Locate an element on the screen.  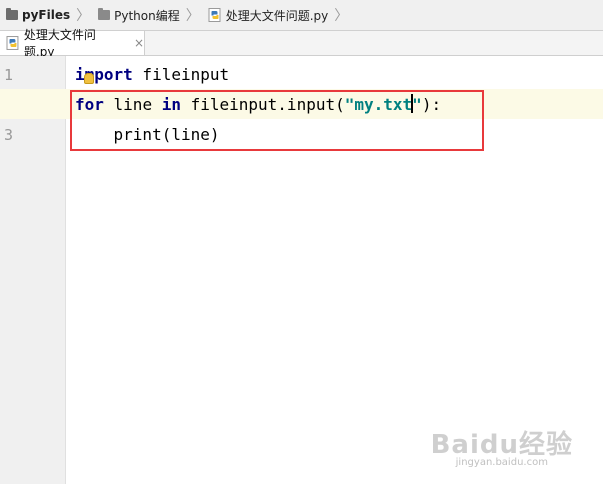
code-token: fileinput.input( is located at coordinates (262, 104).